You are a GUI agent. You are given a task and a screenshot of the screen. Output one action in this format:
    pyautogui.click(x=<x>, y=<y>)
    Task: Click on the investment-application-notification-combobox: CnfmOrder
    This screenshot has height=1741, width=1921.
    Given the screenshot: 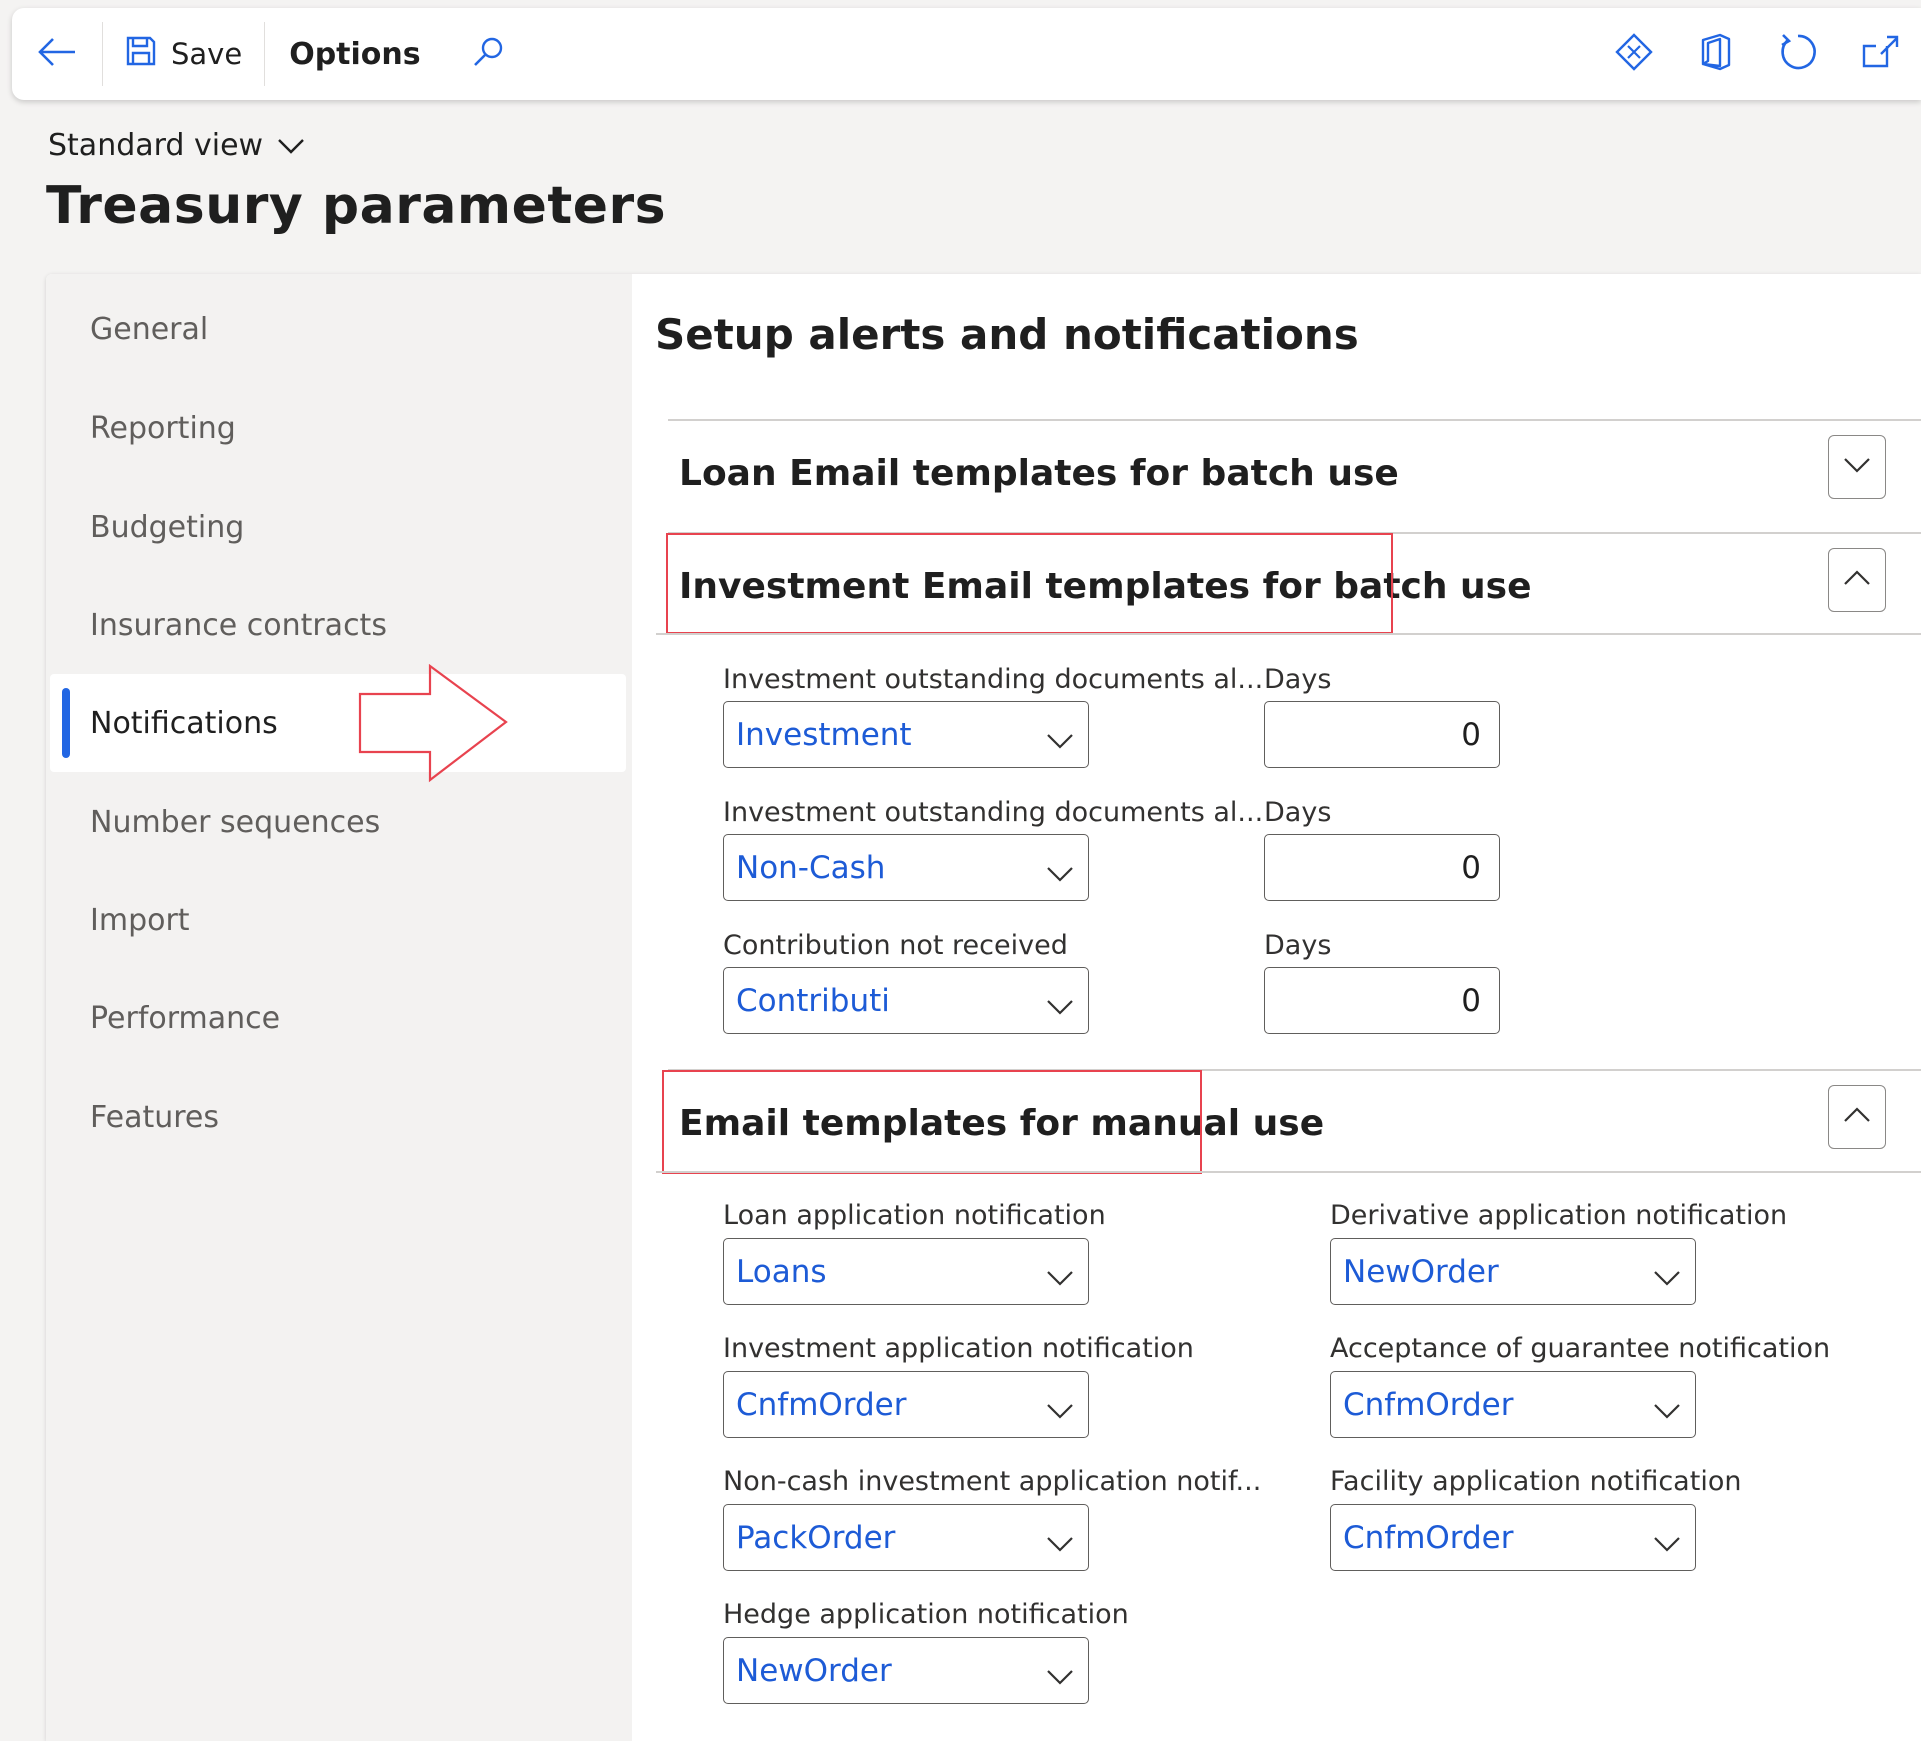 What is the action you would take?
    pyautogui.click(x=906, y=1404)
    